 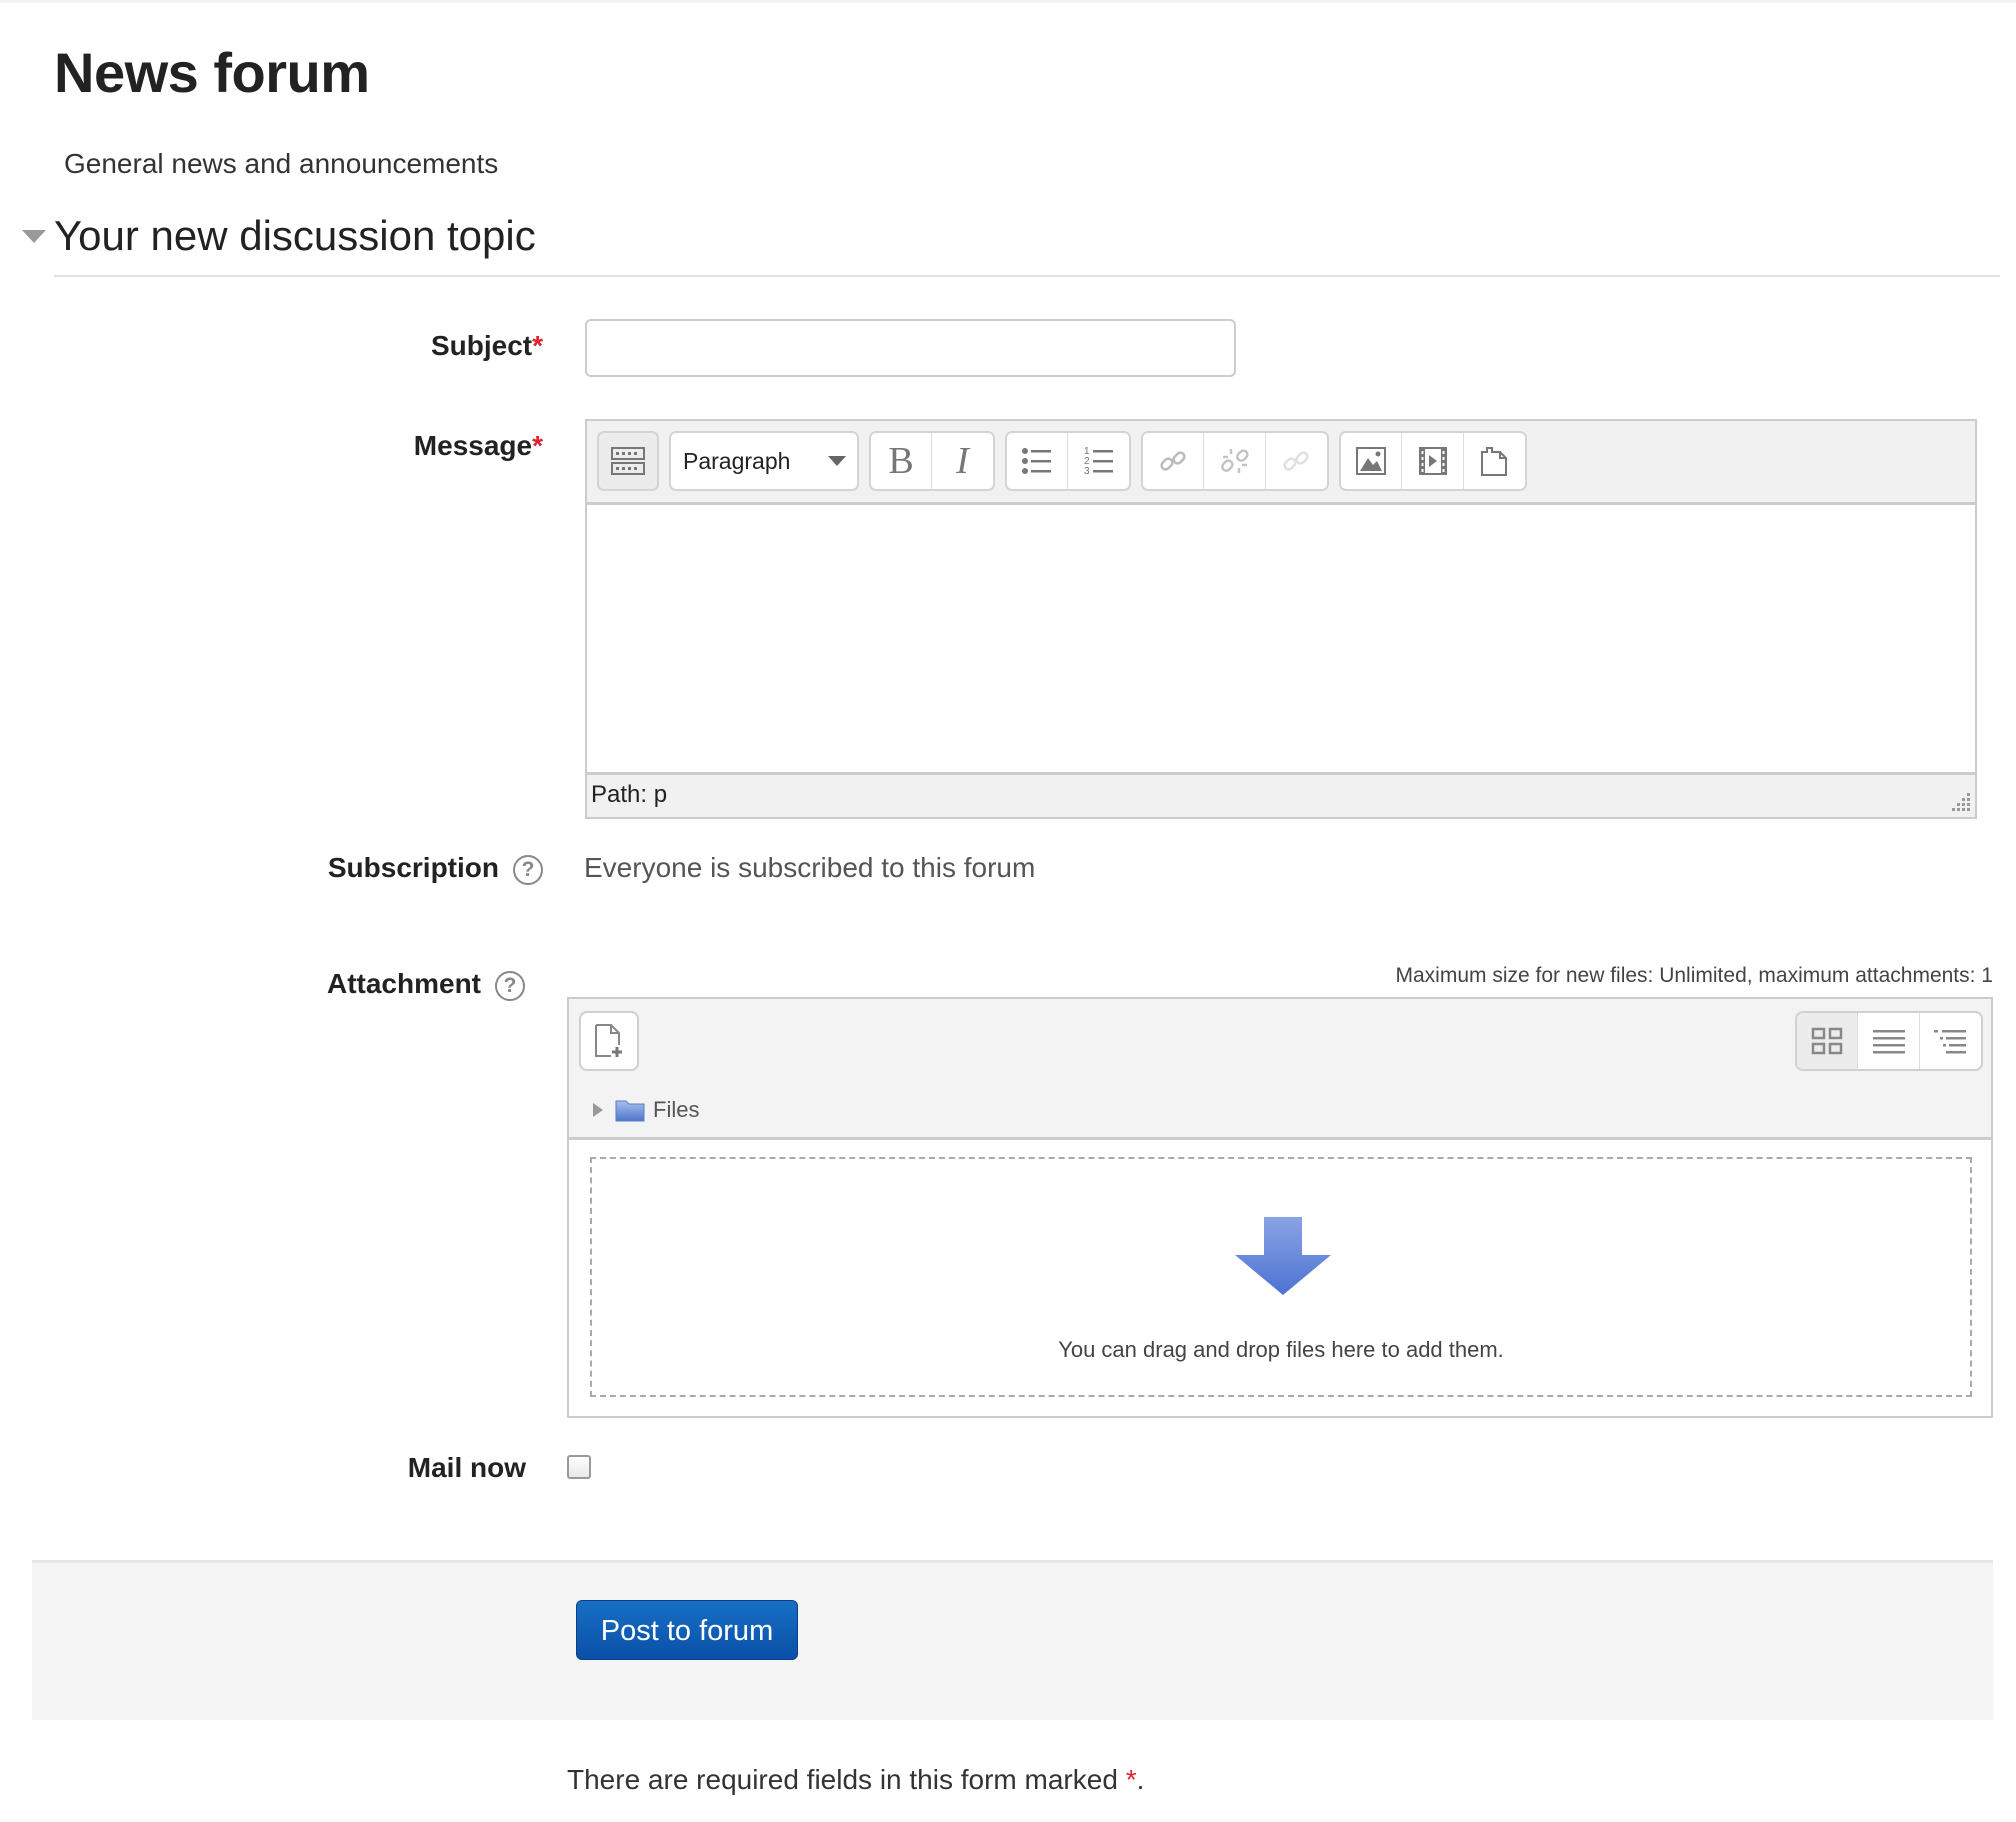 I want to click on format-select: Paragraph, so click(x=764, y=461).